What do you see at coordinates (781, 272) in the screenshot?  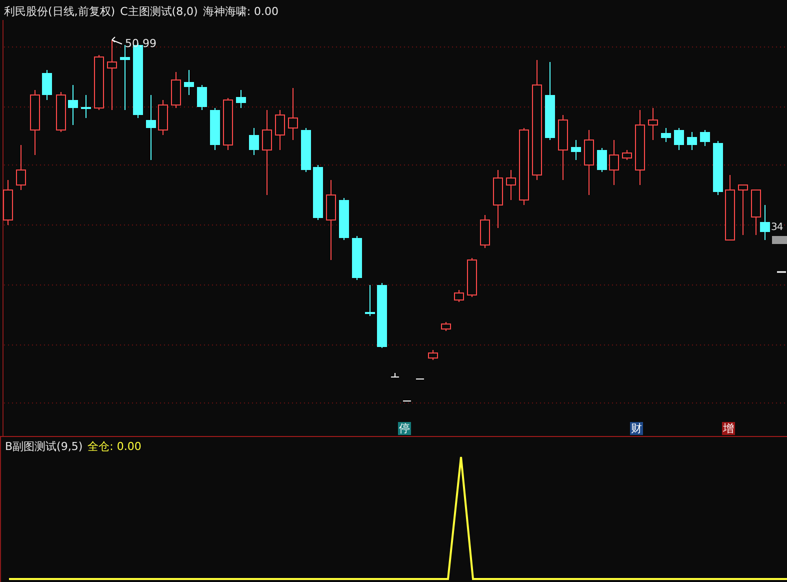 I see `price-tick` at bounding box center [781, 272].